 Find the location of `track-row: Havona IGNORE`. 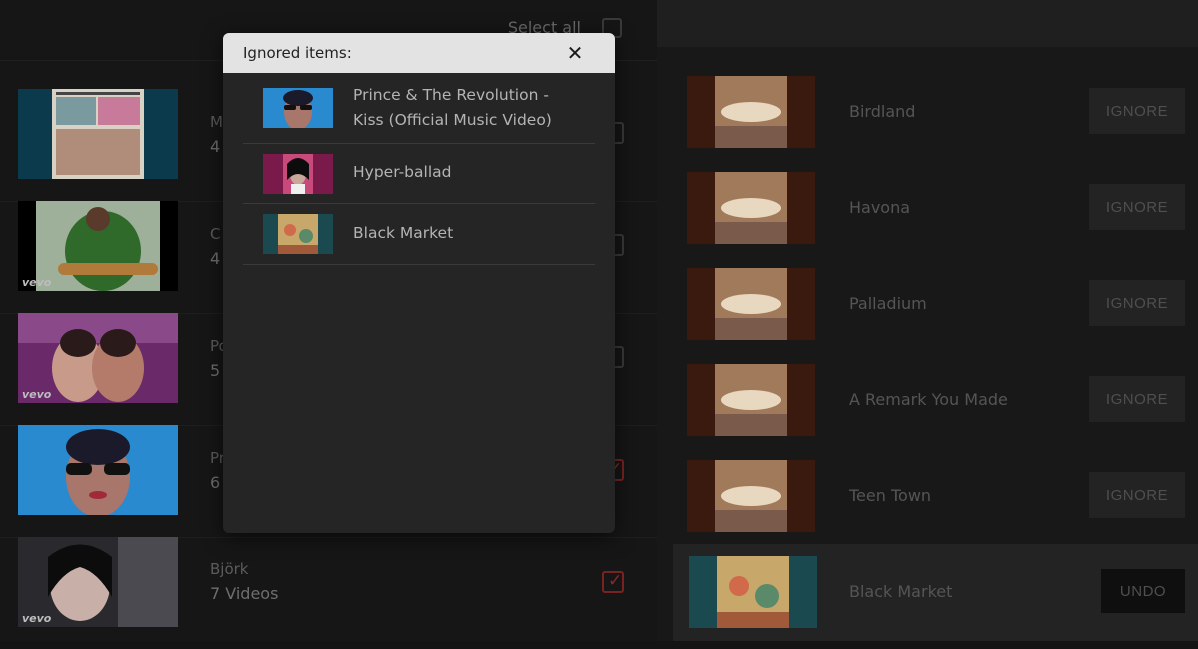

track-row: Havona IGNORE is located at coordinates (935, 216).